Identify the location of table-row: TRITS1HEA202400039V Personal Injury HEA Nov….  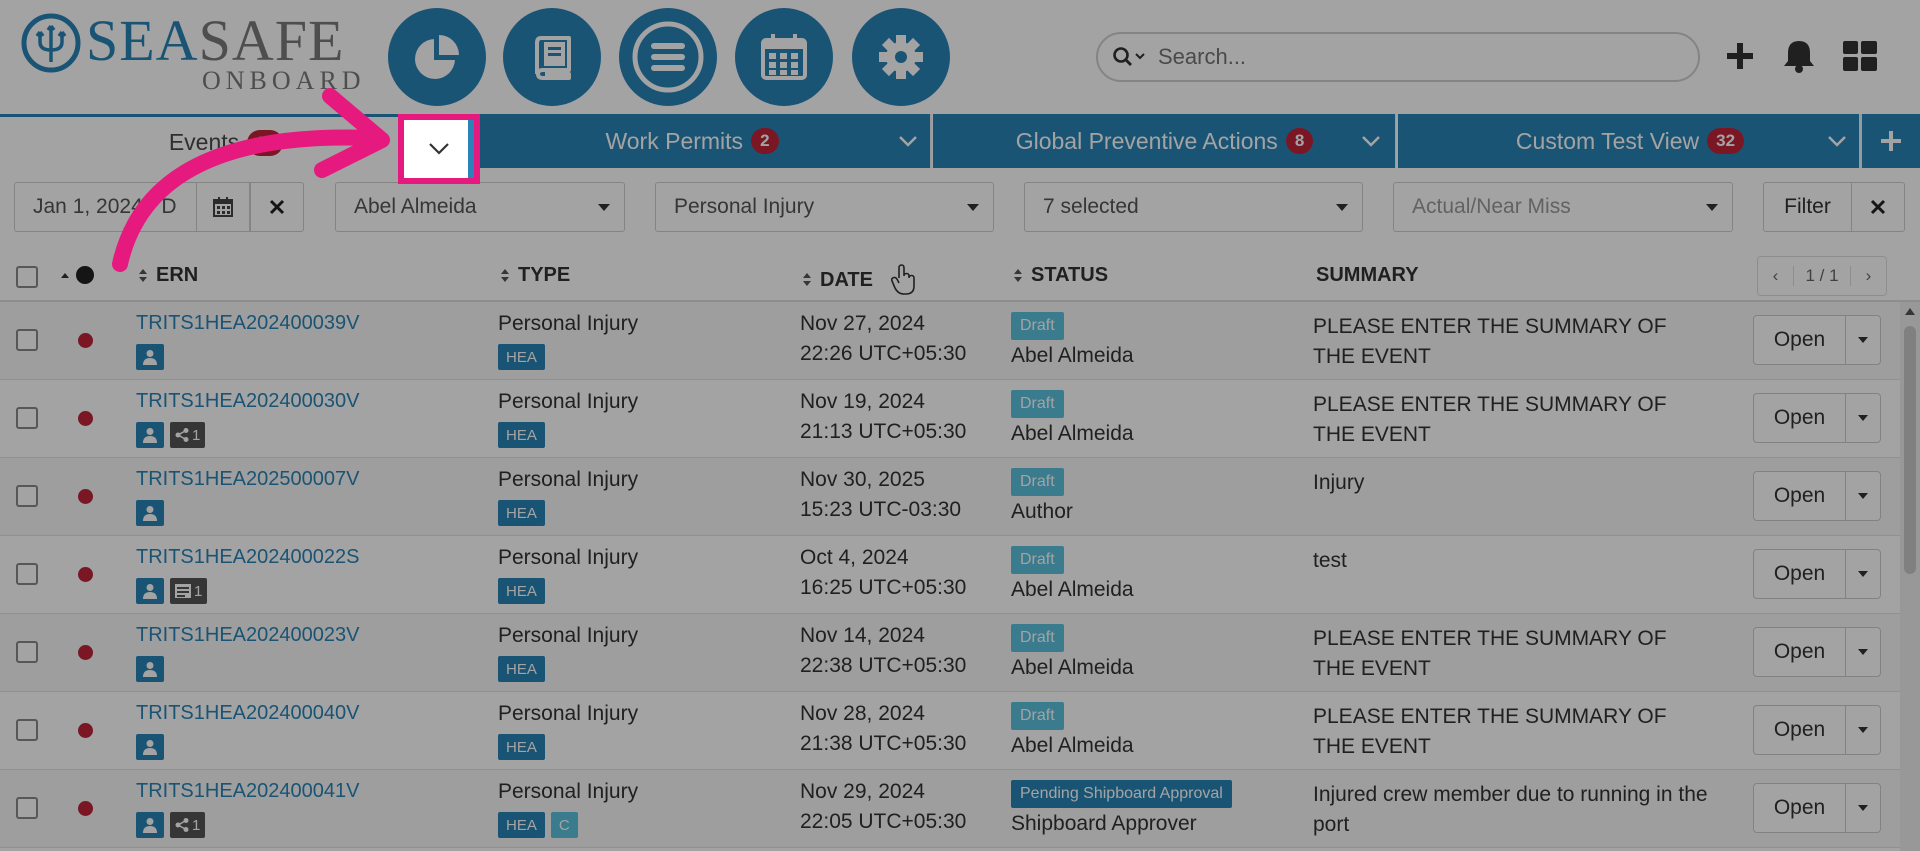
(950, 341).